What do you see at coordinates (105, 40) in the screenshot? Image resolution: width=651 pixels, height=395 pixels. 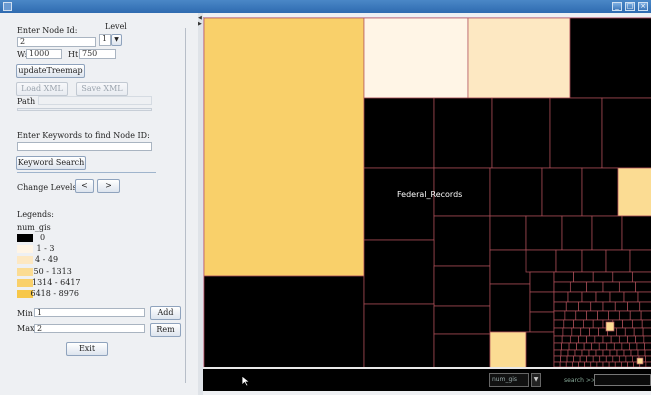 I see `level-select: 1` at bounding box center [105, 40].